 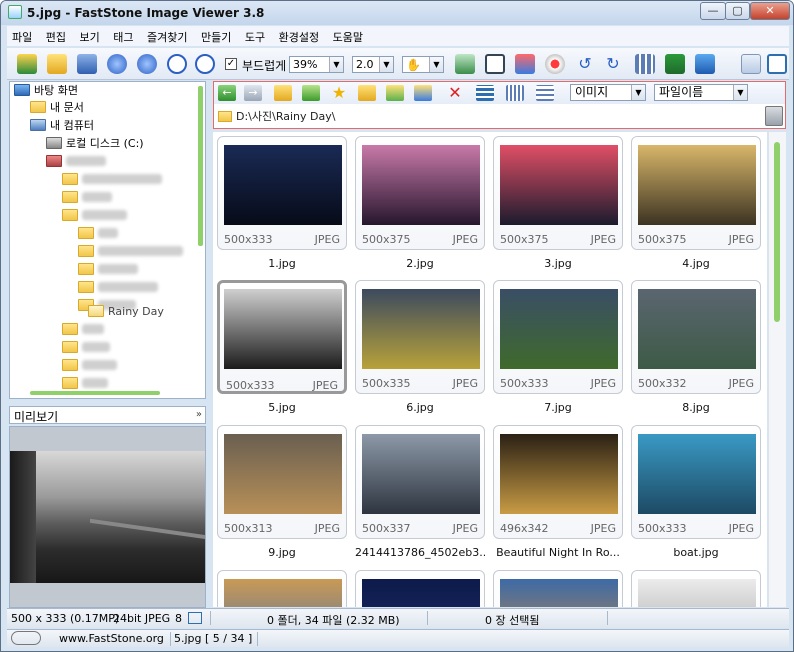 I want to click on delete-icon: ✕, so click(x=455, y=93).